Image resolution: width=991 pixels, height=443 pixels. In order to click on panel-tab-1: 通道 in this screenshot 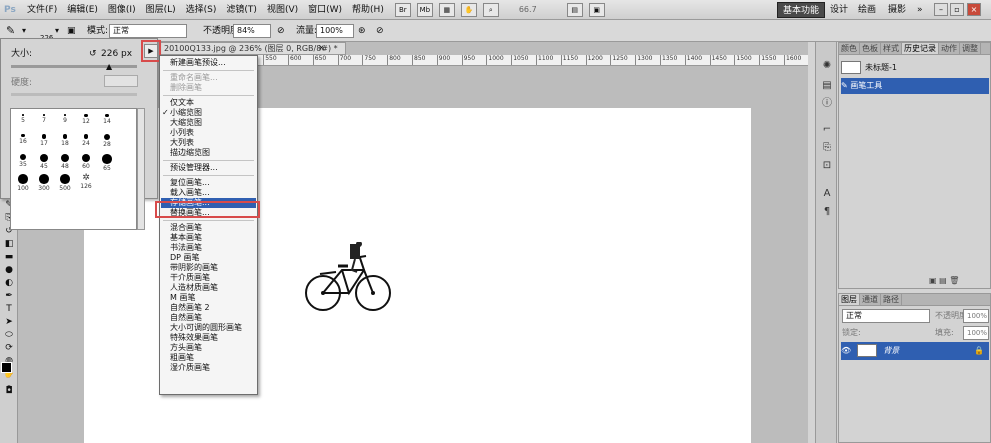, I will do `click(870, 299)`.